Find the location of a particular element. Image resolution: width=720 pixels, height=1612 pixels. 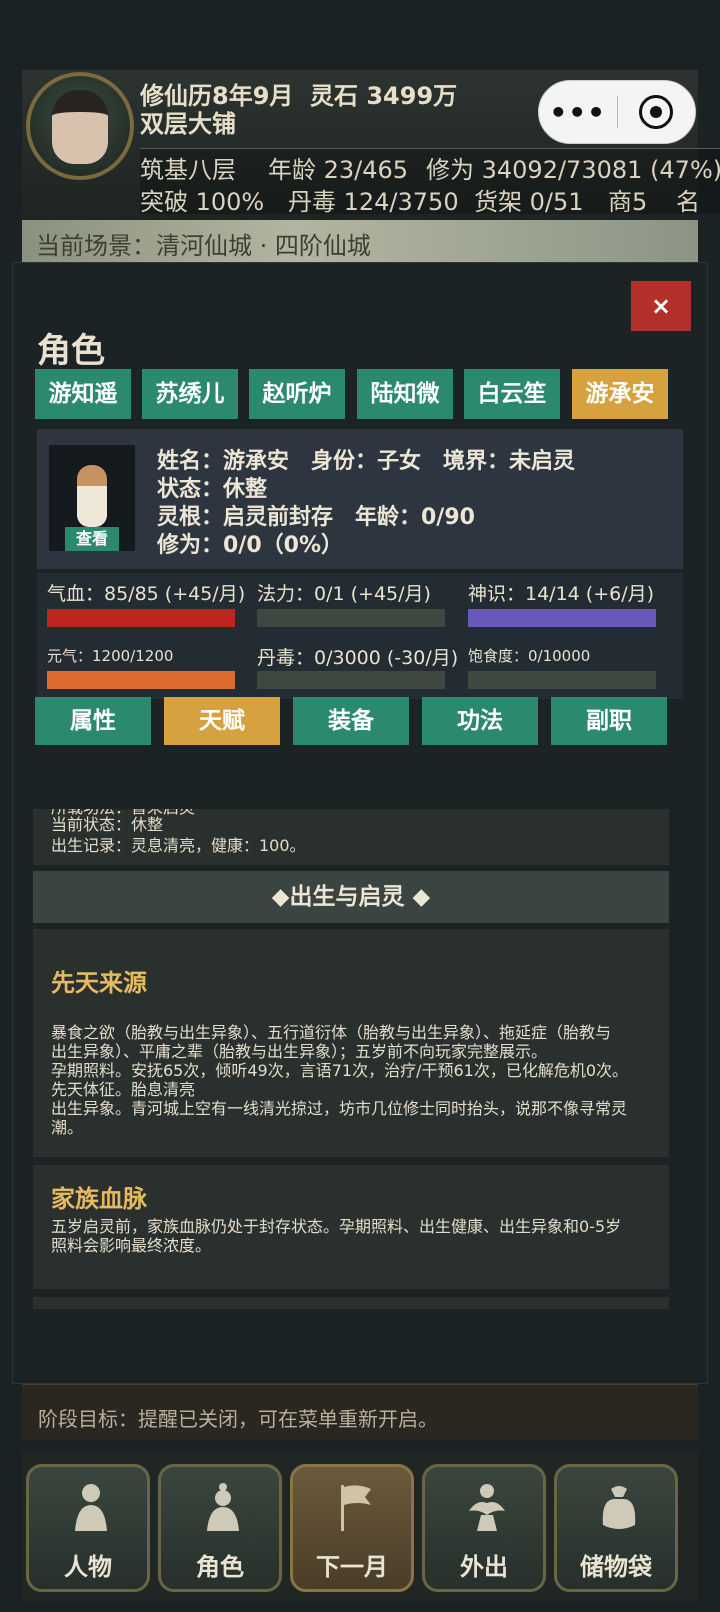

more-menu-icon: ••• is located at coordinates (578, 112).